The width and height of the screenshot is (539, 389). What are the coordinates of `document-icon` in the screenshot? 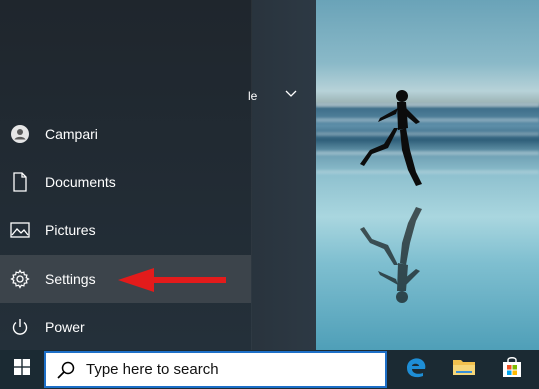 It's located at (20, 182).